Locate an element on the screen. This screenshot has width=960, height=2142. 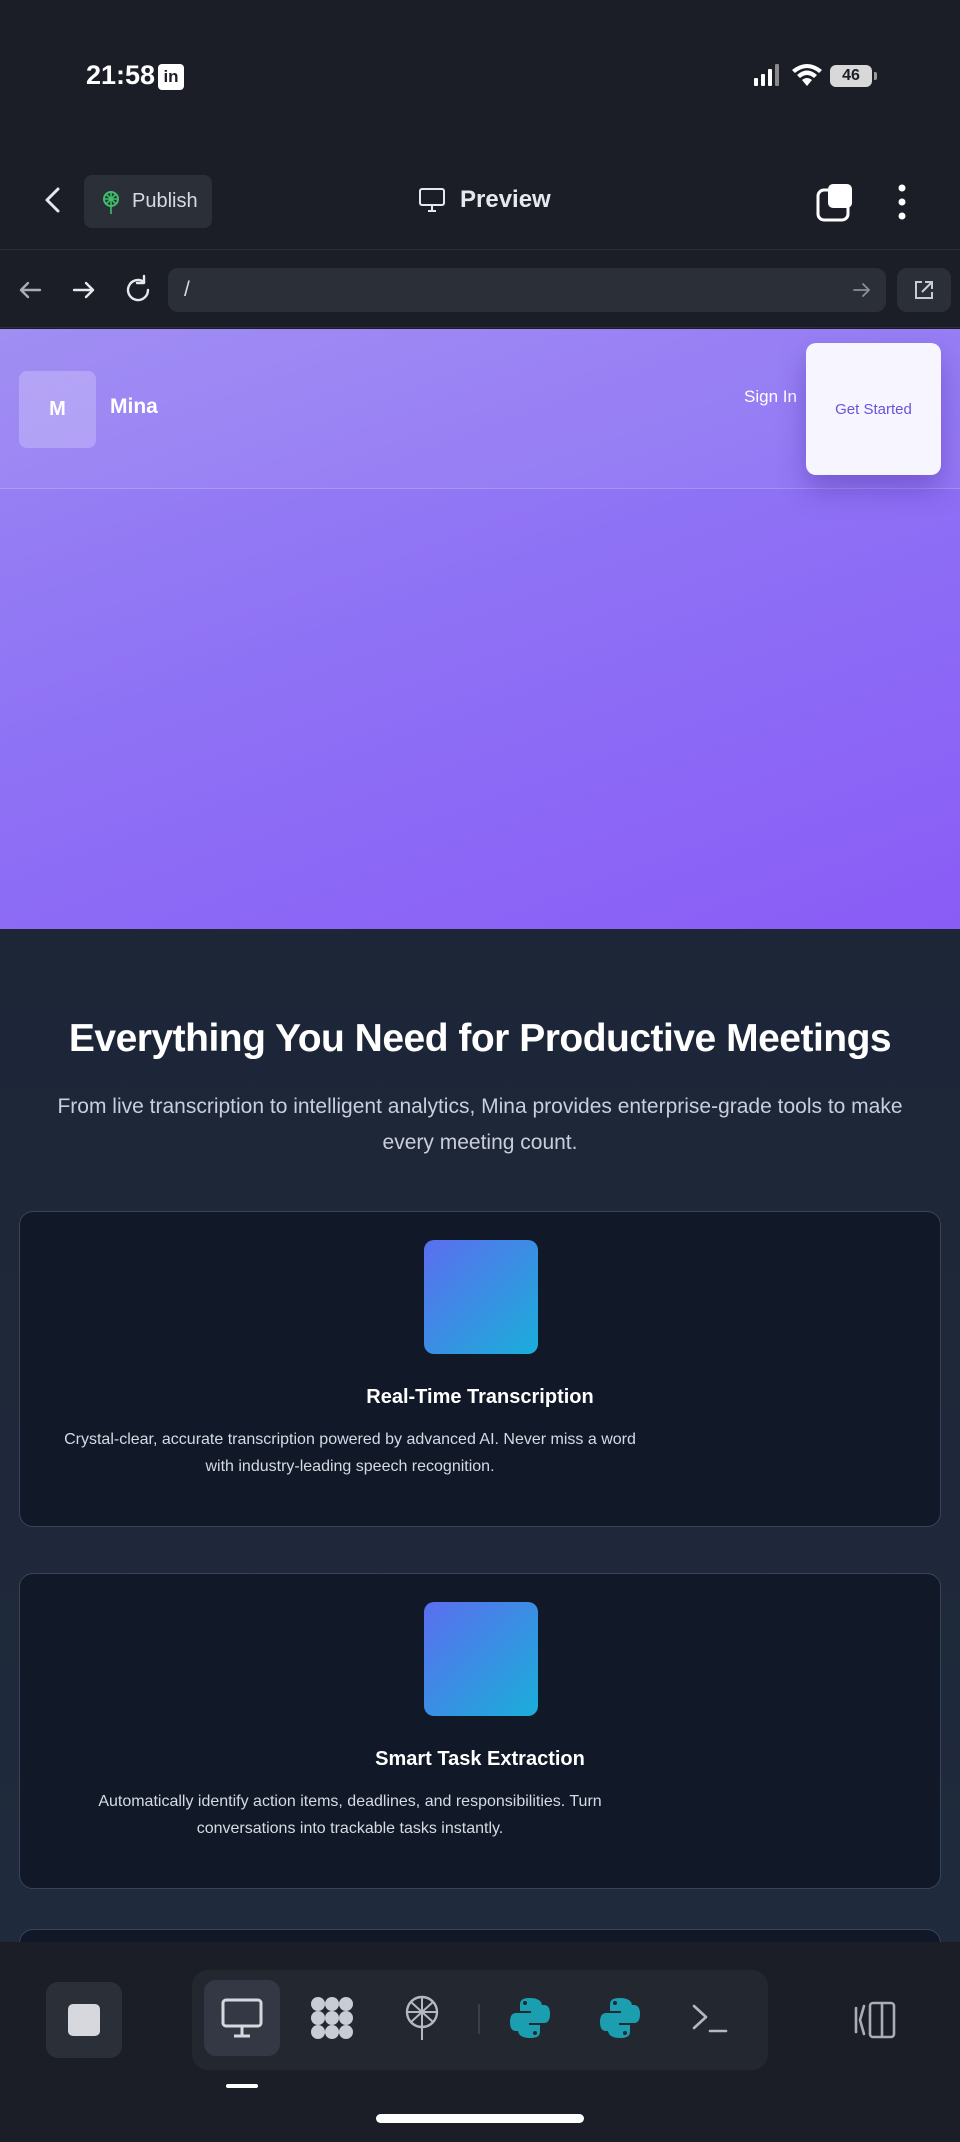
back-chevron-icon is located at coordinates (54, 200).